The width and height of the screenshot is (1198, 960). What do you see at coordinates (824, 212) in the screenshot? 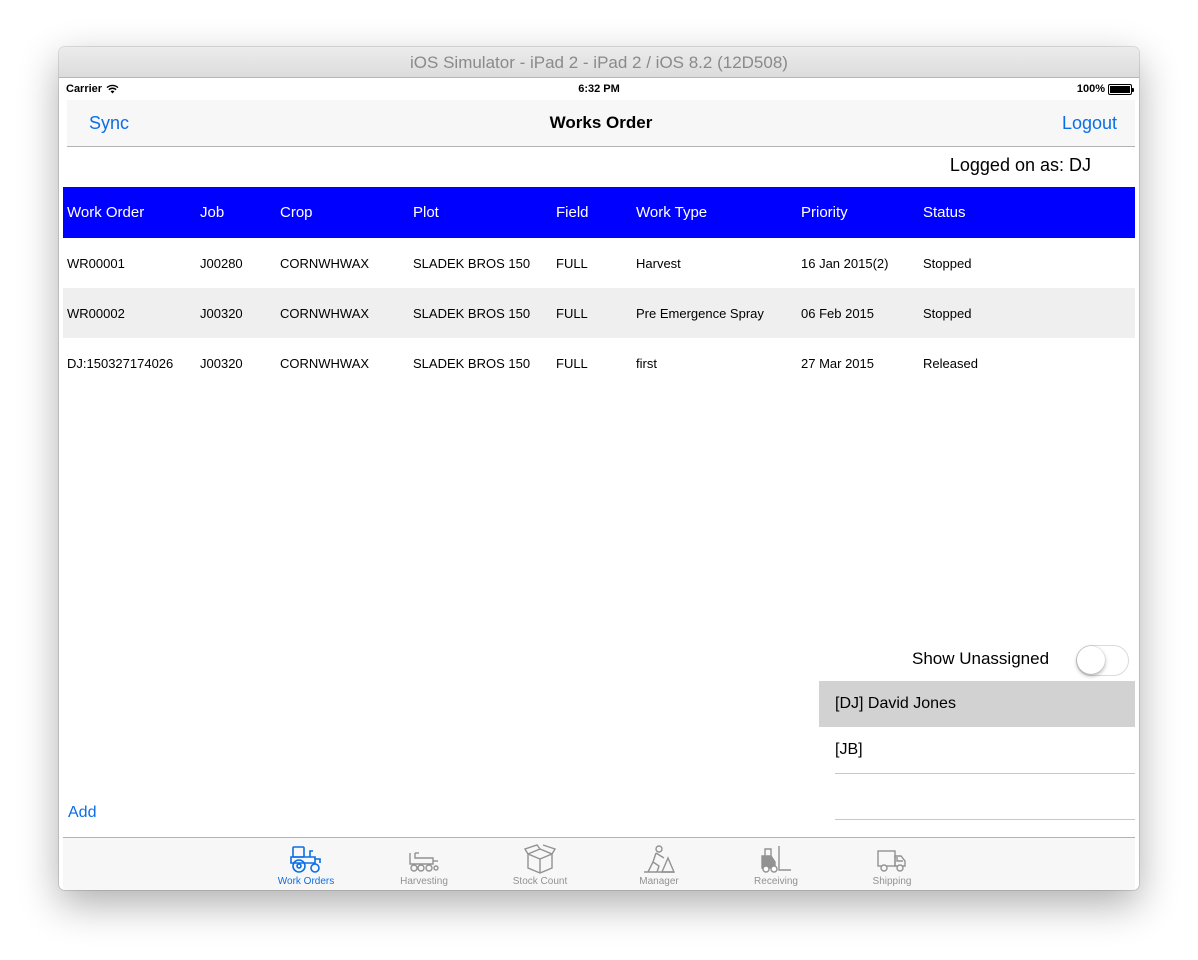
I see `column-priority: Priority` at bounding box center [824, 212].